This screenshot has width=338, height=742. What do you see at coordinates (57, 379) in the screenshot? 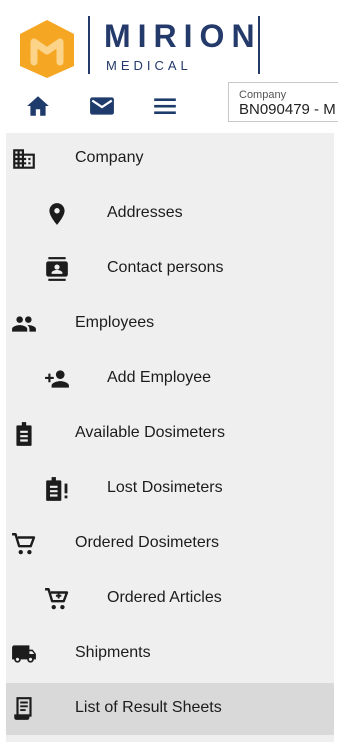
I see `add-person-icon` at bounding box center [57, 379].